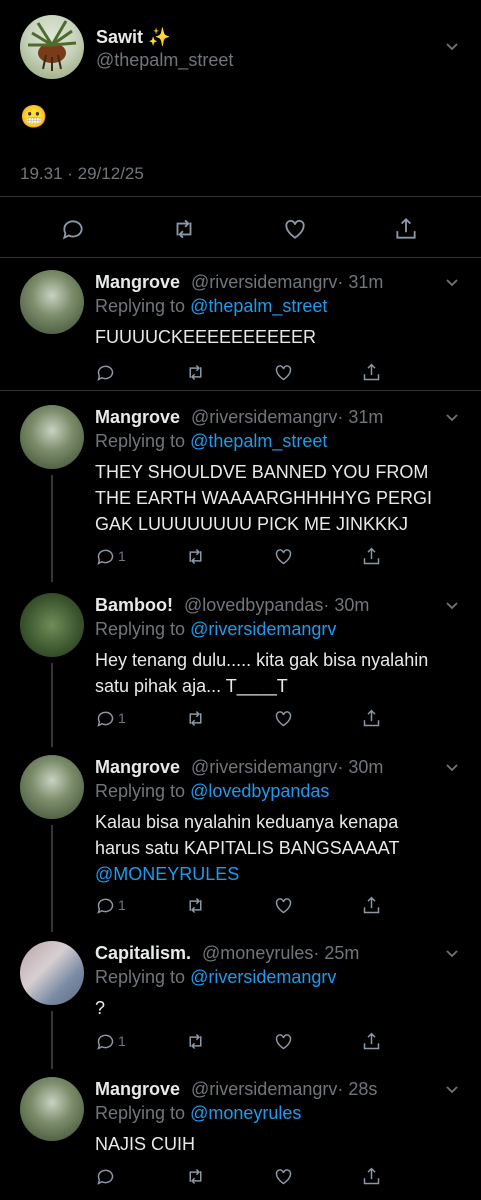  What do you see at coordinates (245, 1113) in the screenshot?
I see `replying-to-link: @moneyrules` at bounding box center [245, 1113].